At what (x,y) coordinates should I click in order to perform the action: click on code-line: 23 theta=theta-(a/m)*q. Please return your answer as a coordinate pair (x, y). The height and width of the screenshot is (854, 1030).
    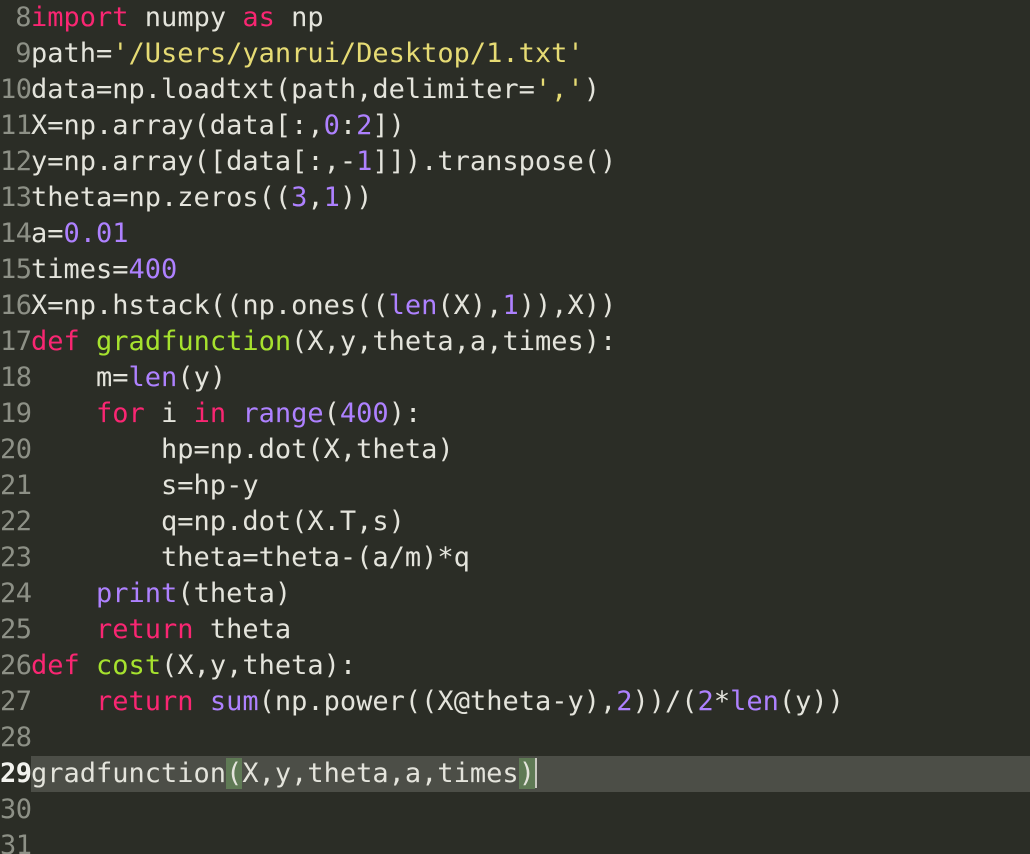
    Looking at the image, I should click on (515, 558).